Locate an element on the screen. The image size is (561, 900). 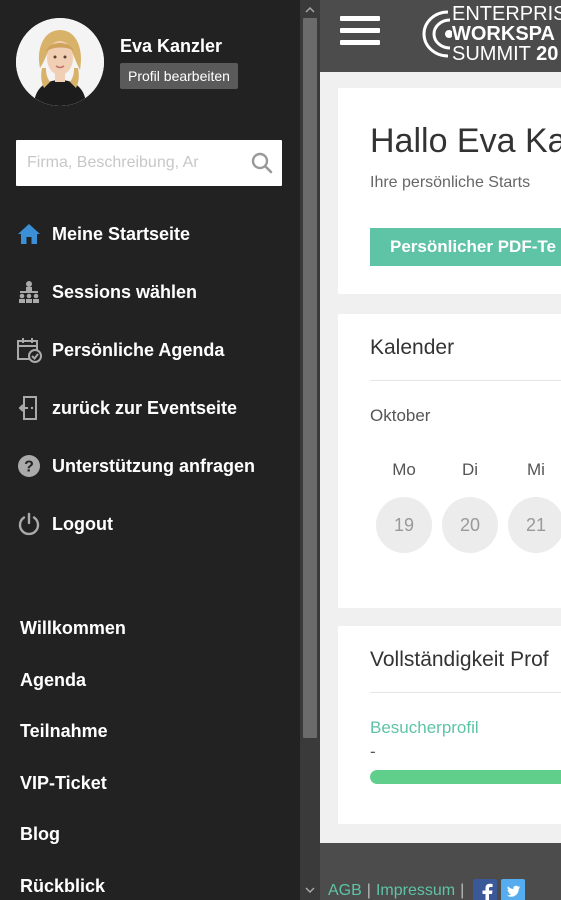
nav-agenda: Agenda is located at coordinates (73, 681).